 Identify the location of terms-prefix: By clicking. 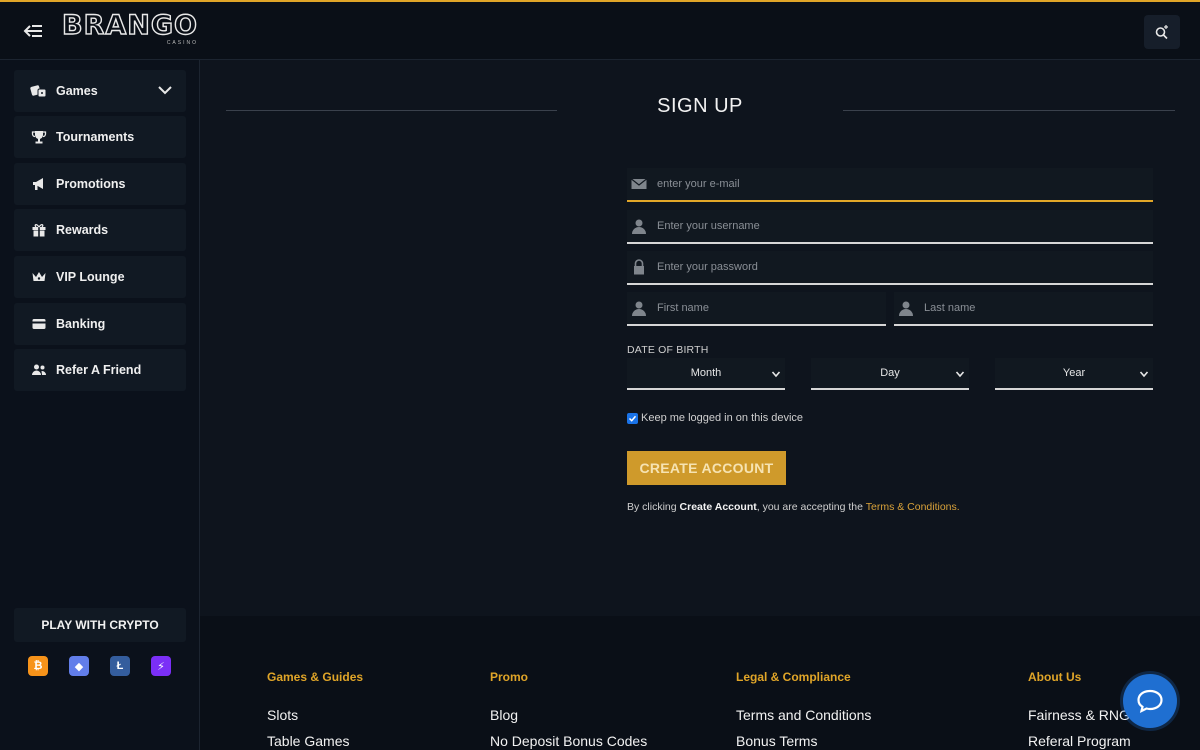
(652, 507).